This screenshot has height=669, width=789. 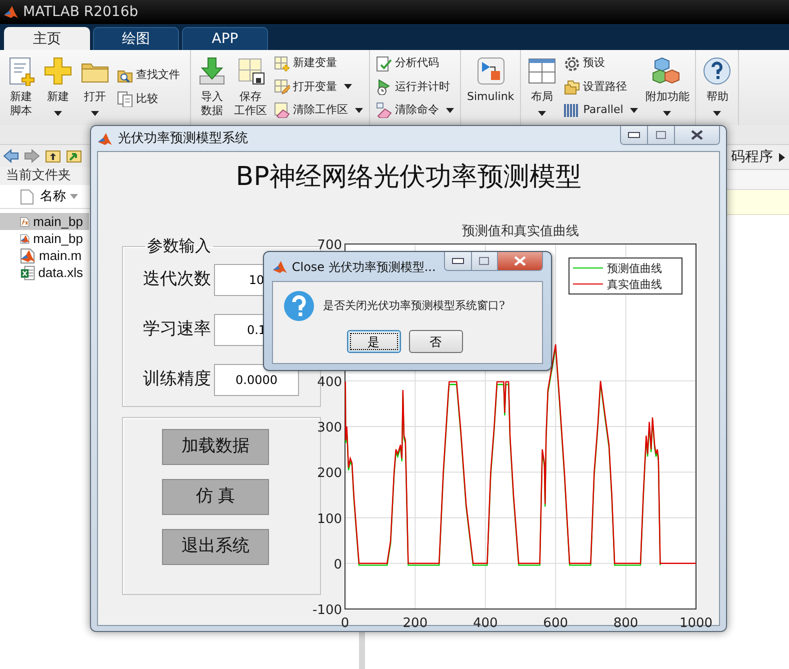 I want to click on folders-icon, so click(x=572, y=86).